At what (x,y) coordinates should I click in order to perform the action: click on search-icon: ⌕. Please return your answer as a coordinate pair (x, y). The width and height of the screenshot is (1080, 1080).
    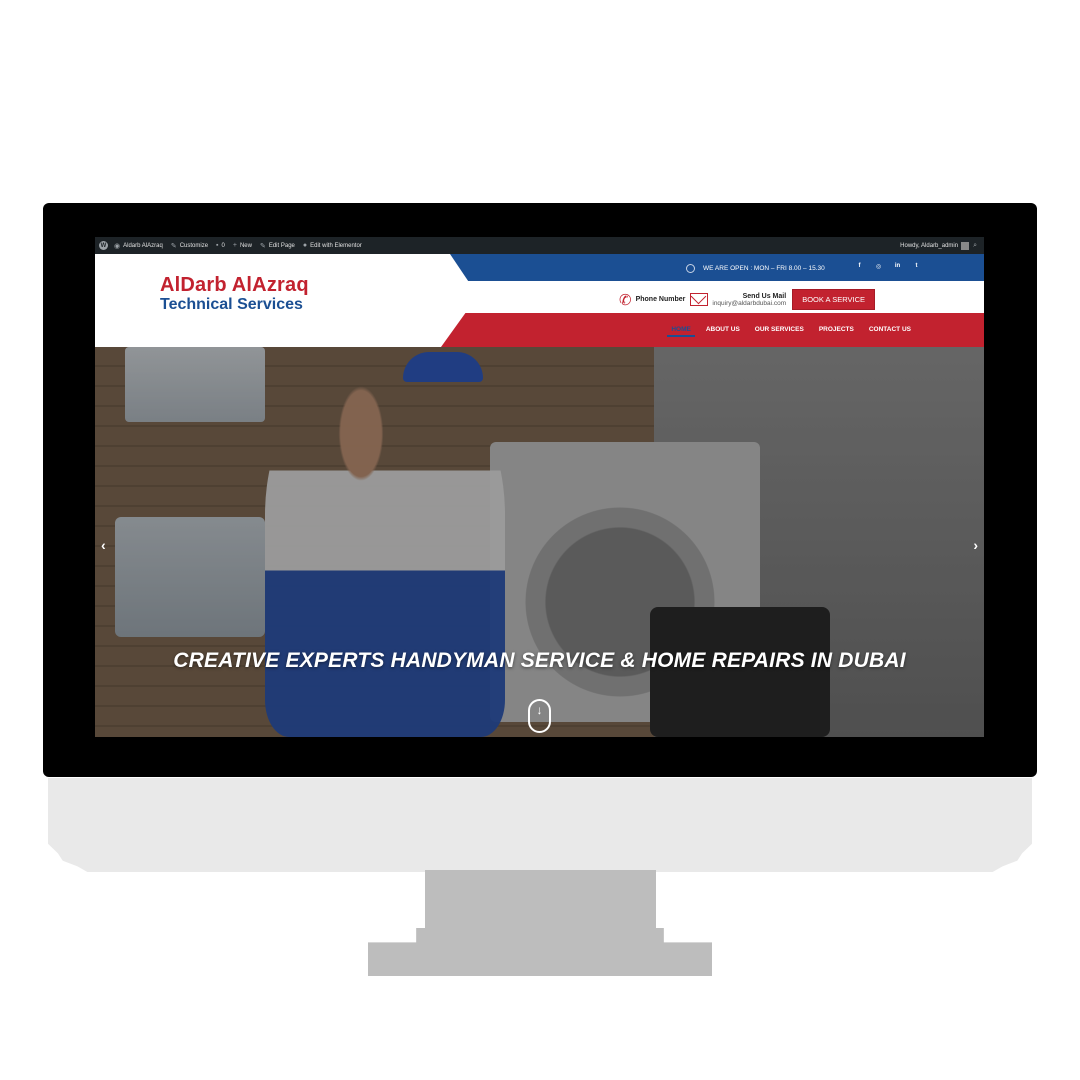
    Looking at the image, I should click on (975, 246).